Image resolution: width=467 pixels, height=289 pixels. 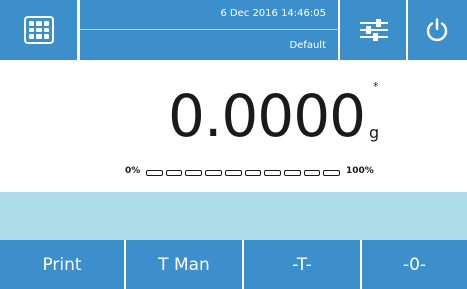 What do you see at coordinates (414, 264) in the screenshot?
I see `zero-button: -0-` at bounding box center [414, 264].